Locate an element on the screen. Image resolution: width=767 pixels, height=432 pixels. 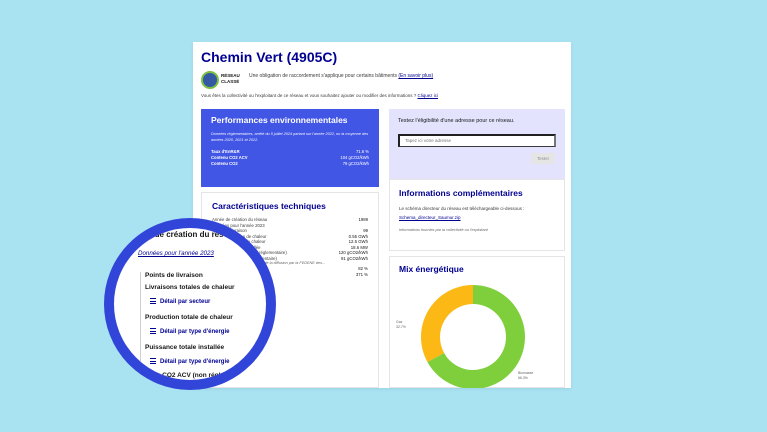
lens-livraisons-label: Livraisons totales de chaleur is located at coordinates (190, 287).